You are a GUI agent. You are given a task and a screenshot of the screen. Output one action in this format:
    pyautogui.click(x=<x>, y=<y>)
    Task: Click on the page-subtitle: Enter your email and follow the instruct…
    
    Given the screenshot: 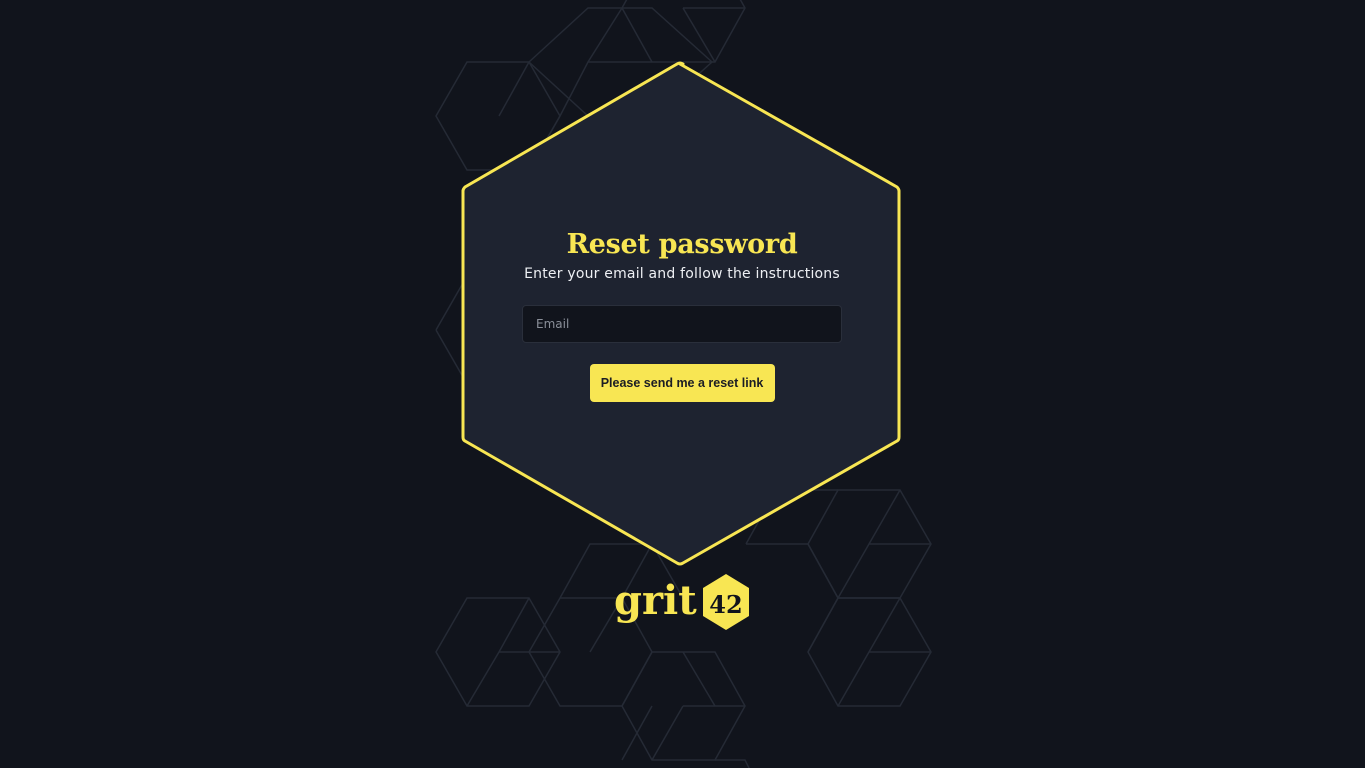 What is the action you would take?
    pyautogui.click(x=682, y=274)
    